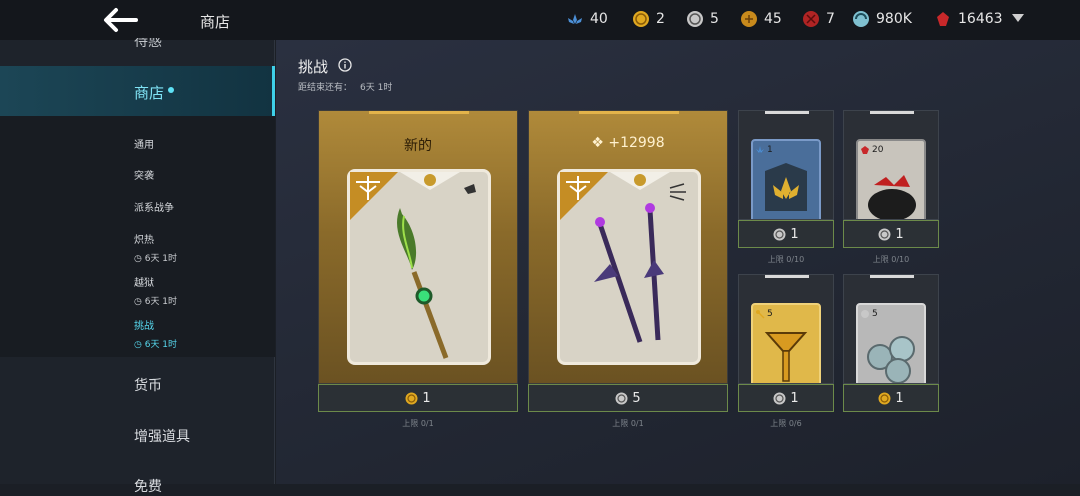  I want to click on top-bar: 商店 40 2 5 45 7 980K 16463, so click(540, 20).